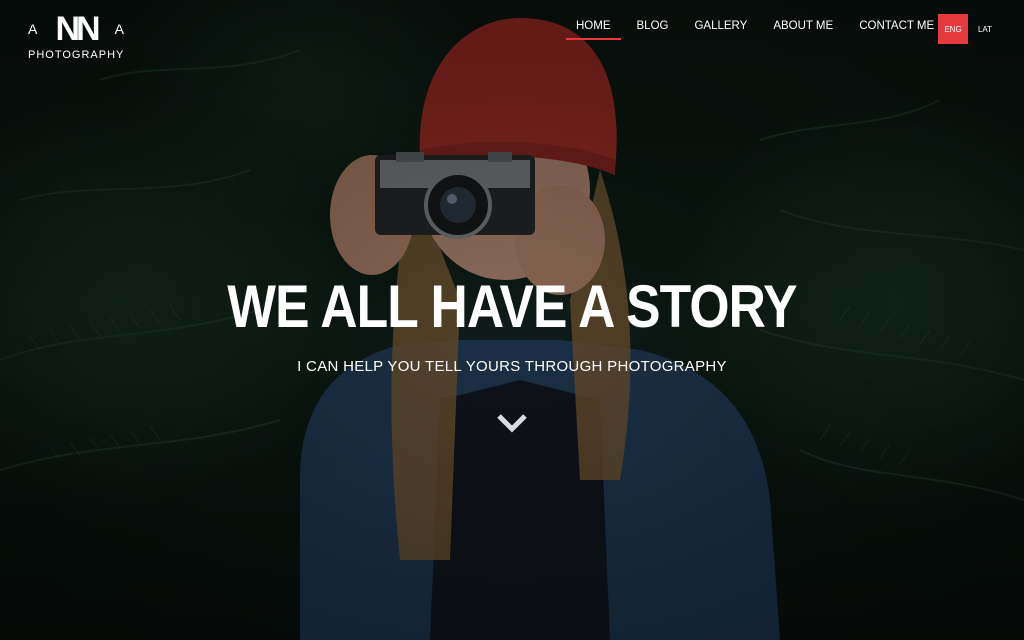 This screenshot has width=1024, height=640. I want to click on nav-item-home: HOME, so click(593, 30).